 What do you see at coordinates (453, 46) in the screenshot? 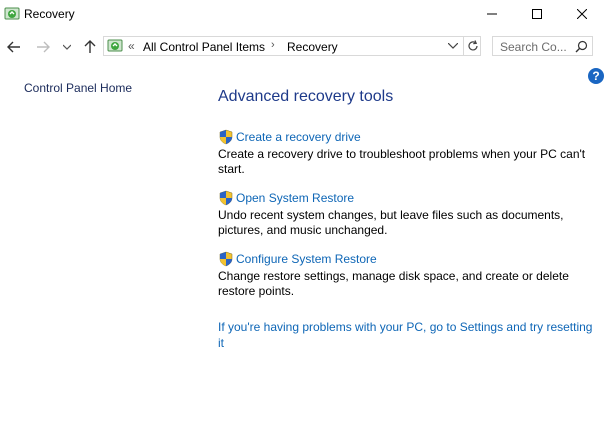
I see `address-dropdown-button` at bounding box center [453, 46].